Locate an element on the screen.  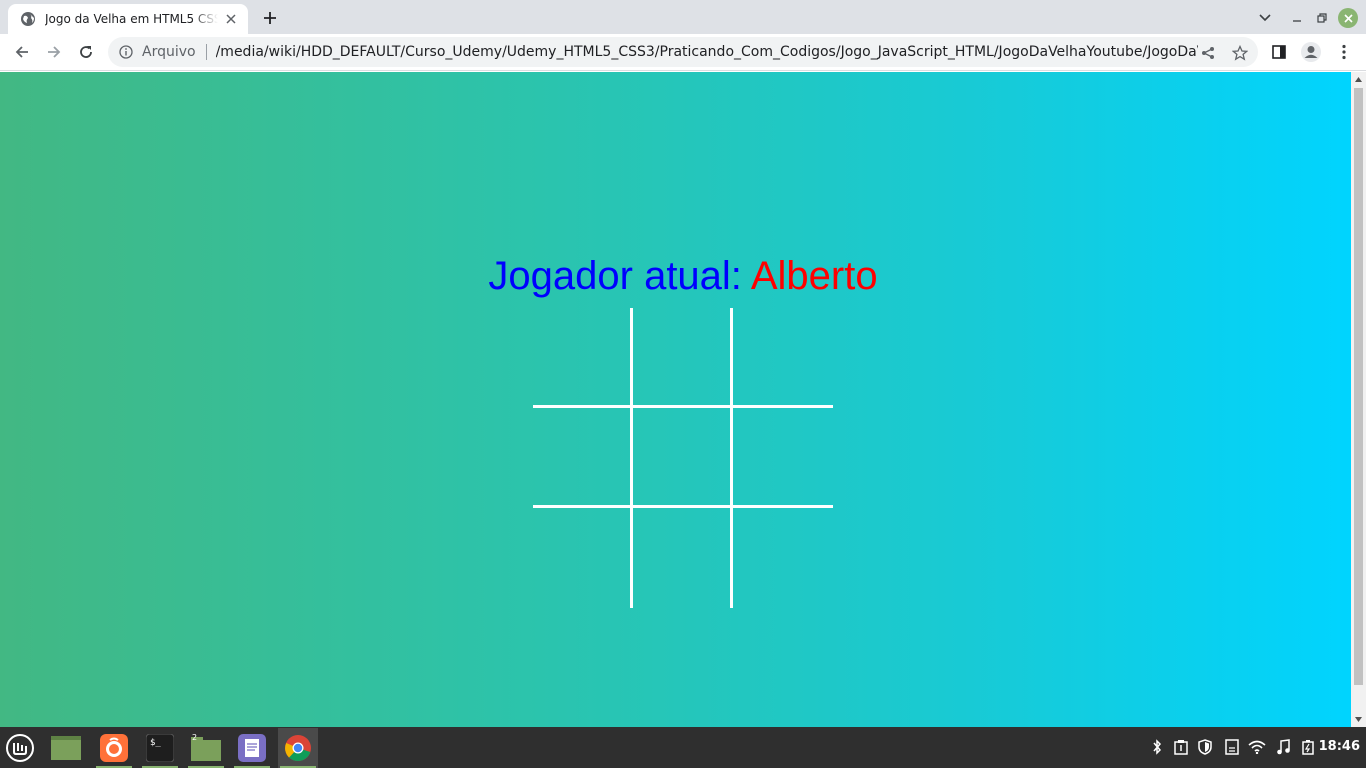
forward-arrow-icon is located at coordinates (54, 52).